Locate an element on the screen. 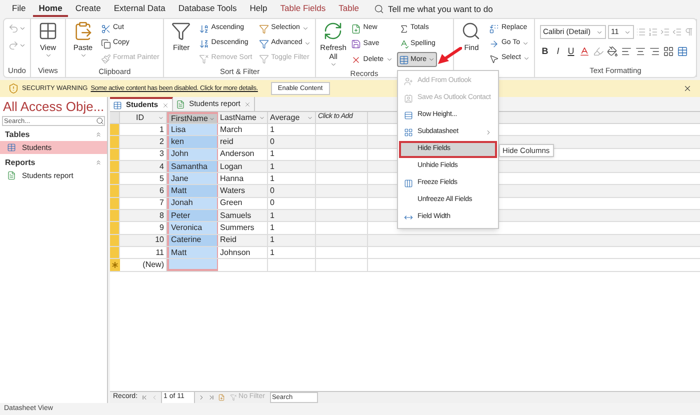  font-style-button: U is located at coordinates (571, 51).